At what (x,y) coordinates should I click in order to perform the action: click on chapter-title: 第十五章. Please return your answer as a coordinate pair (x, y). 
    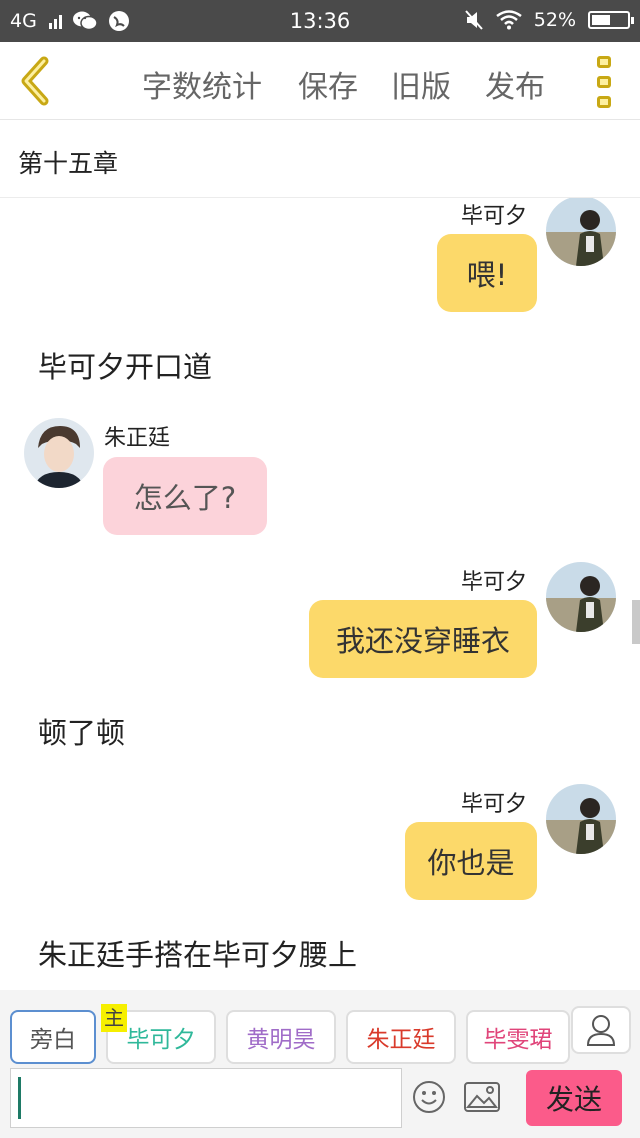
    Looking at the image, I should click on (68, 163).